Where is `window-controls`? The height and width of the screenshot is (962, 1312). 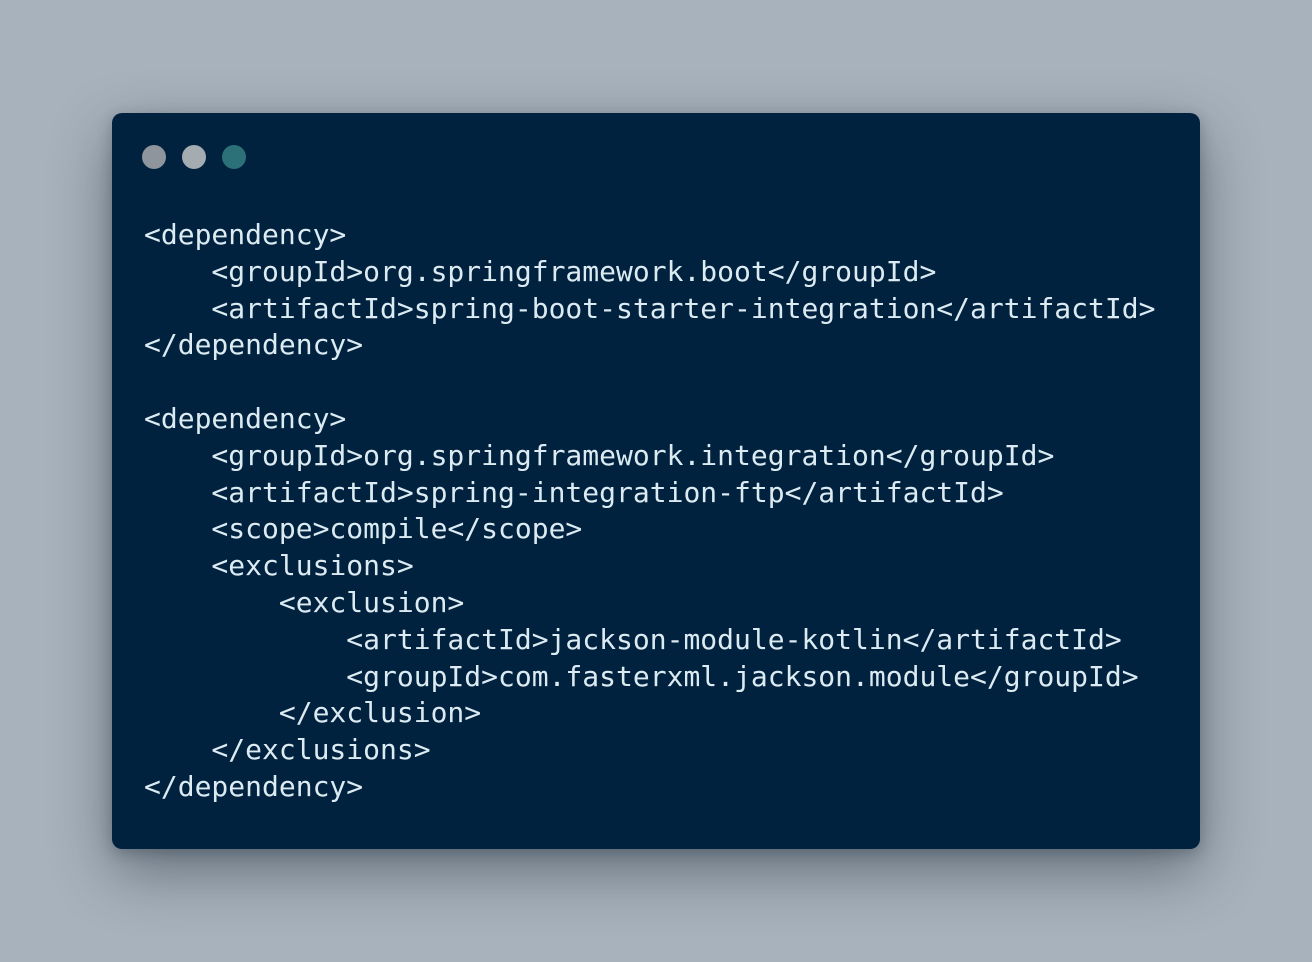 window-controls is located at coordinates (194, 157).